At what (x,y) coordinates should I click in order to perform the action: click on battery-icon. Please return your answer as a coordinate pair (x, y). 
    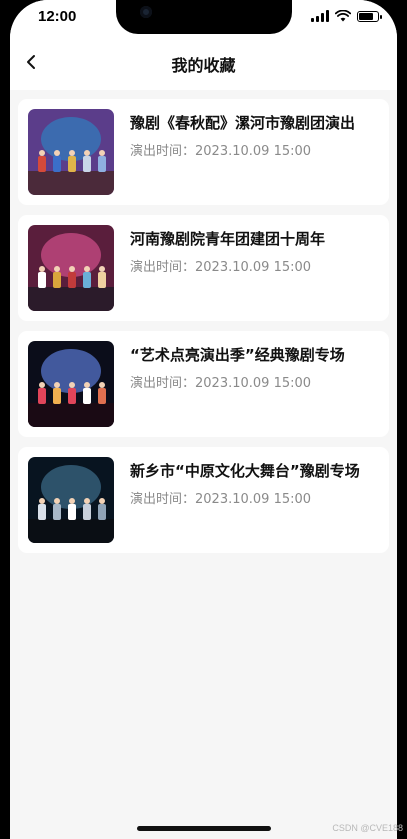
    Looking at the image, I should click on (369, 16).